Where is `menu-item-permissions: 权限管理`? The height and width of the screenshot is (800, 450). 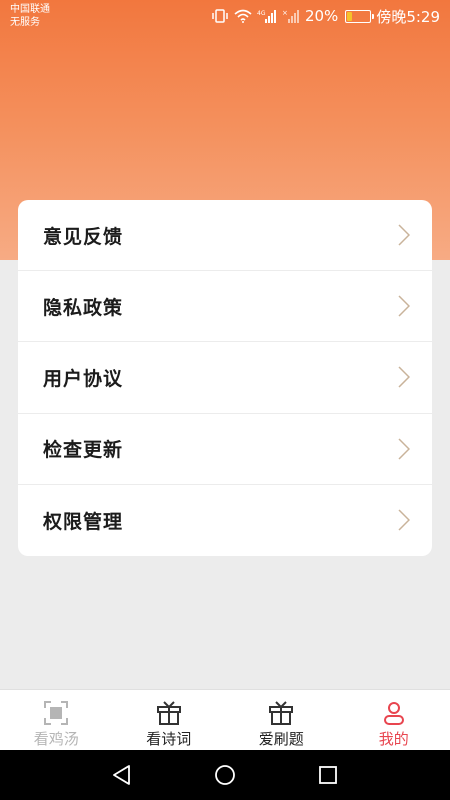 menu-item-permissions: 权限管理 is located at coordinates (225, 520).